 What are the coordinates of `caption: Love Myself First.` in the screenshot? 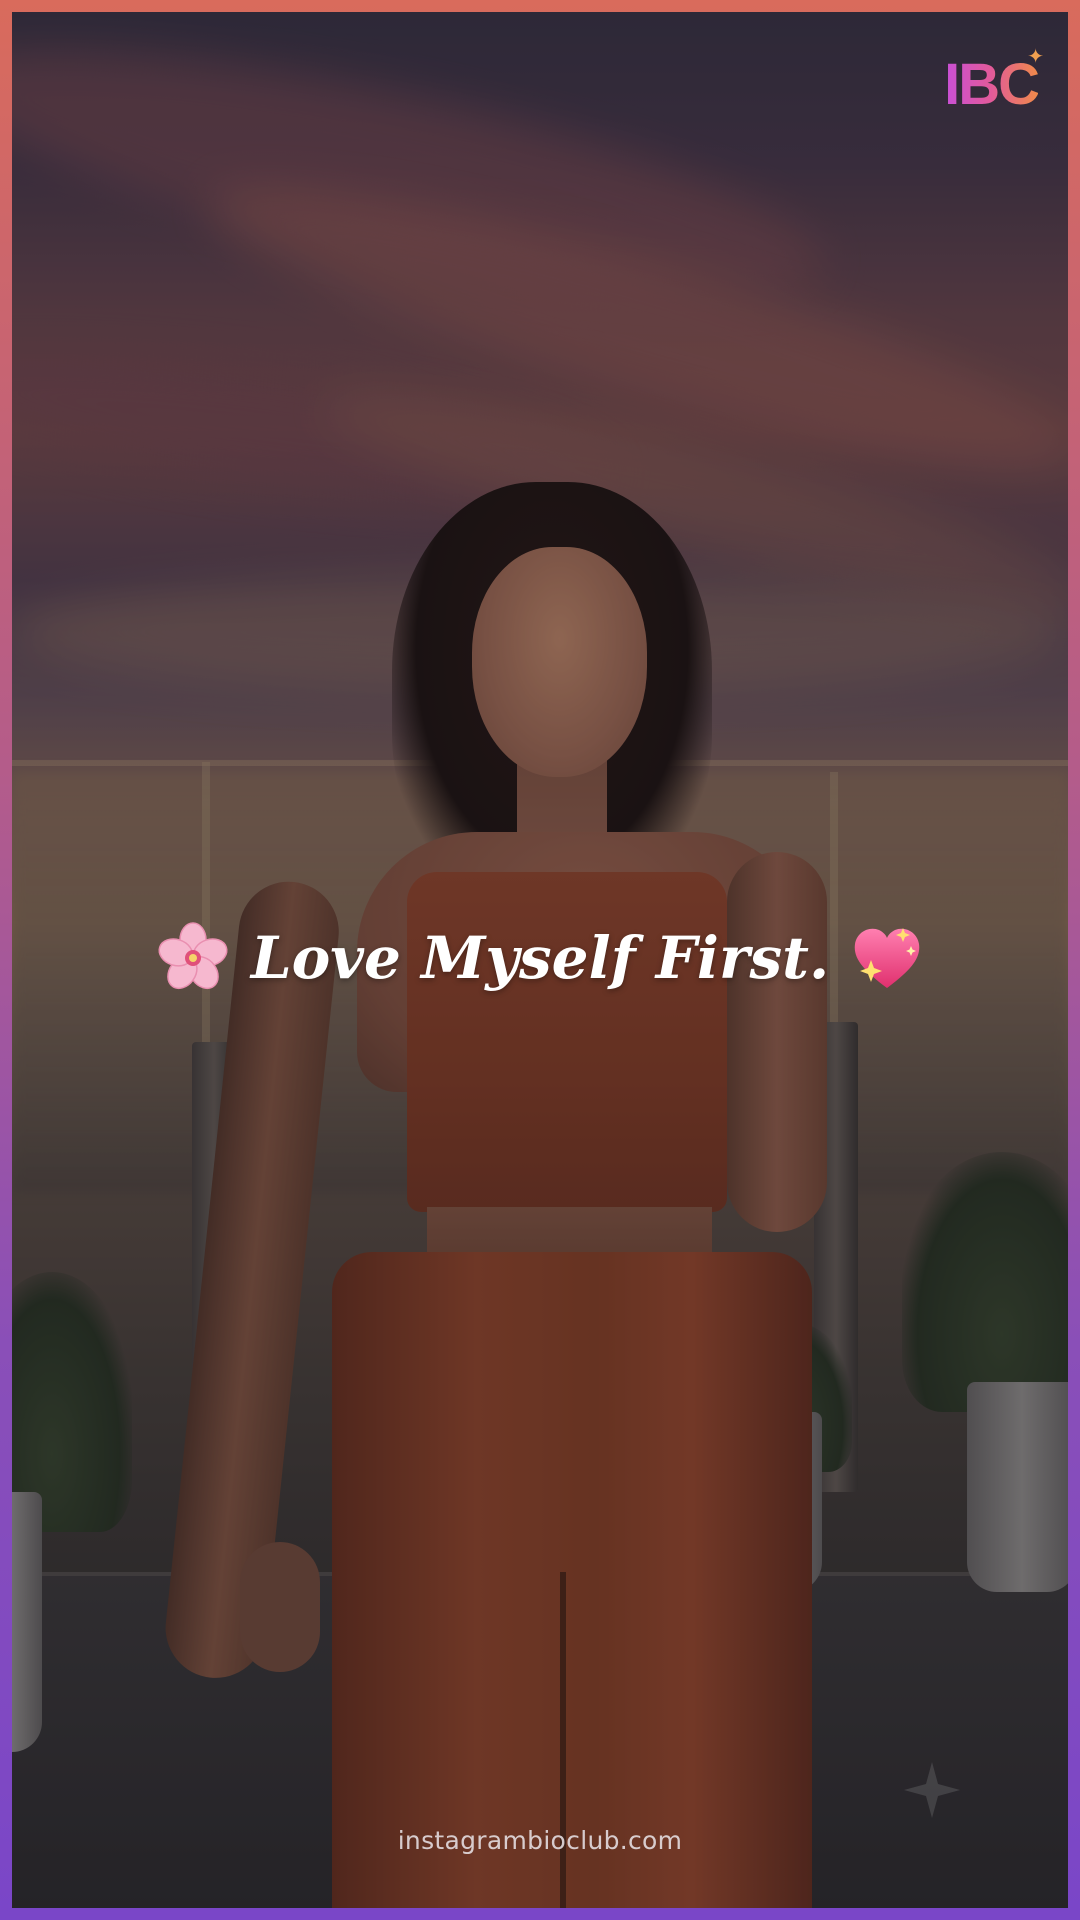 It's located at (540, 958).